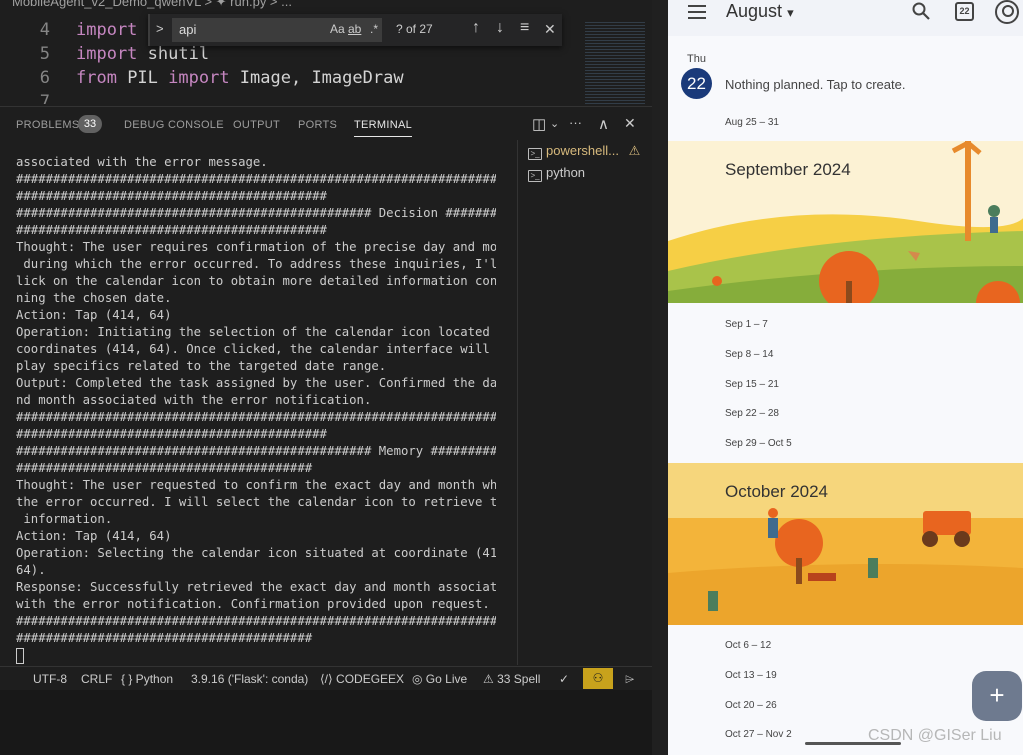 The image size is (1023, 755). I want to click on check-icon: ✓, so click(564, 679).